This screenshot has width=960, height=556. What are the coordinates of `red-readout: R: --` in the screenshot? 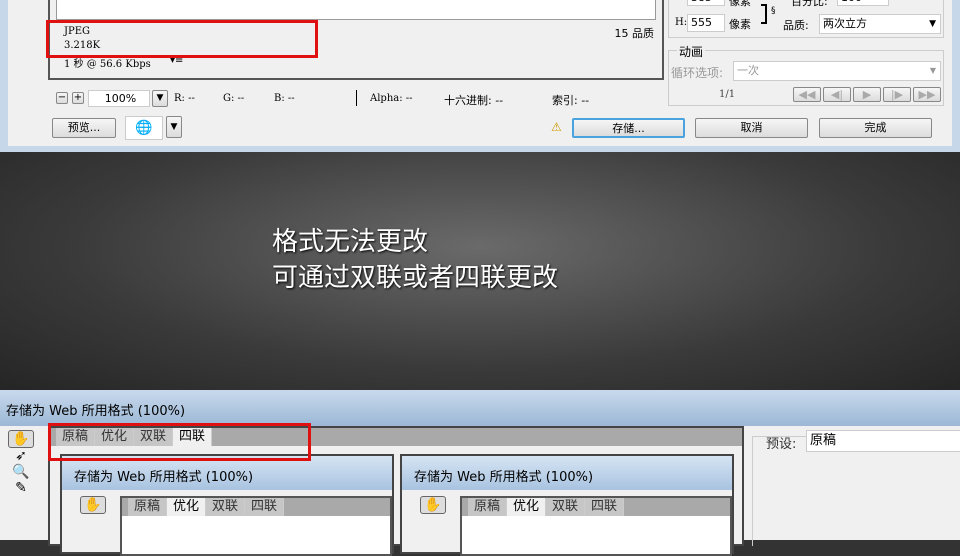 It's located at (184, 98).